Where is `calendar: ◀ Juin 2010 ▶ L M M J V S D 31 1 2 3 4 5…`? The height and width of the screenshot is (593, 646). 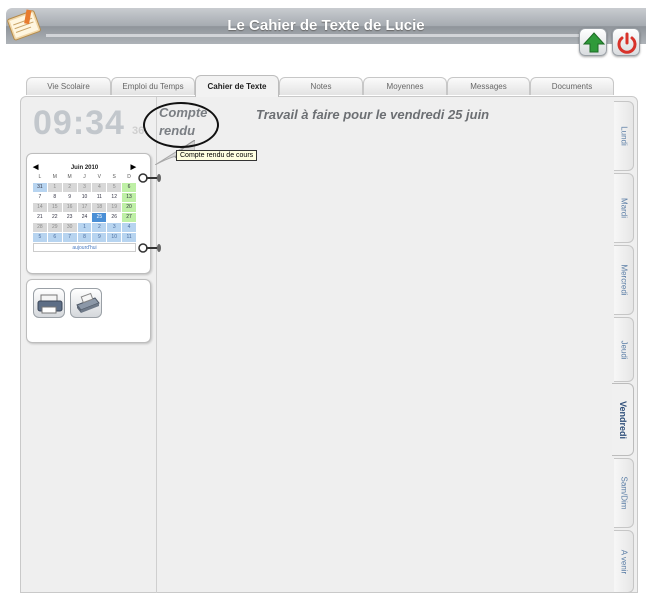 calendar: ◀ Juin 2010 ▶ L M M J V S D 31 1 2 3 4 5… is located at coordinates (84, 207).